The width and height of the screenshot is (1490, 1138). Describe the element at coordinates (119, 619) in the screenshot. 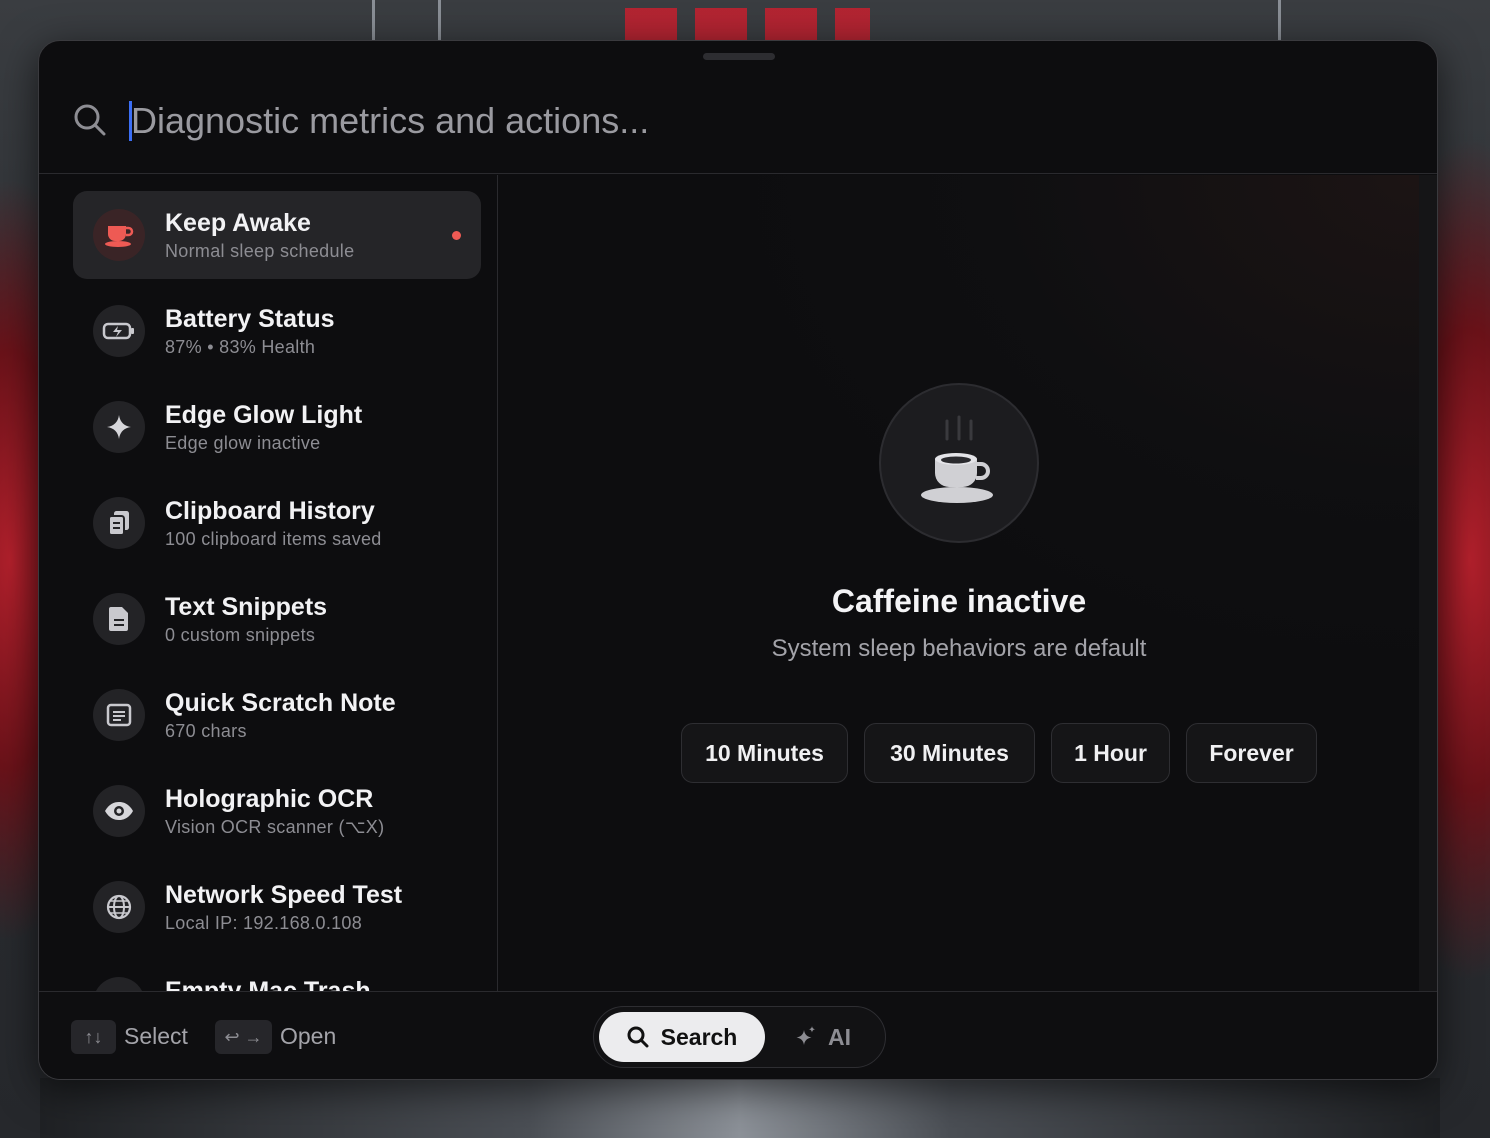

I see `document-icon` at that location.